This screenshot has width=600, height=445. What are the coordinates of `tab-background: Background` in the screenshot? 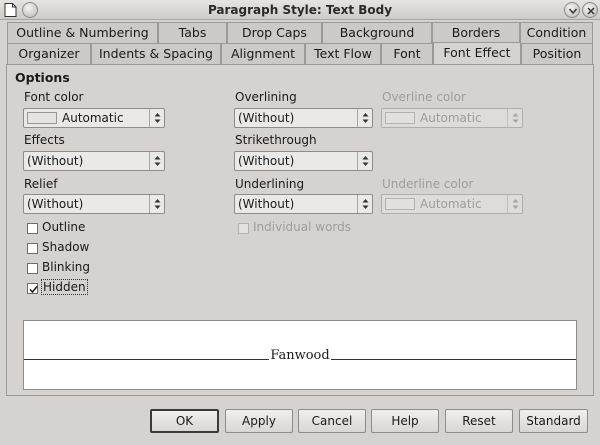 It's located at (377, 32).